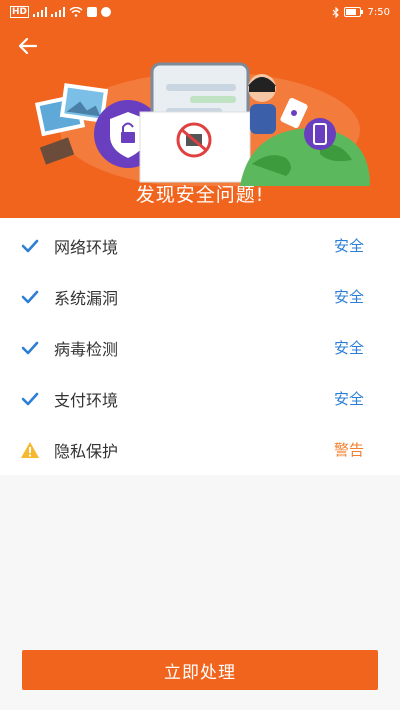  What do you see at coordinates (200, 296) in the screenshot?
I see `check-row-system: 系统漏洞 安全` at bounding box center [200, 296].